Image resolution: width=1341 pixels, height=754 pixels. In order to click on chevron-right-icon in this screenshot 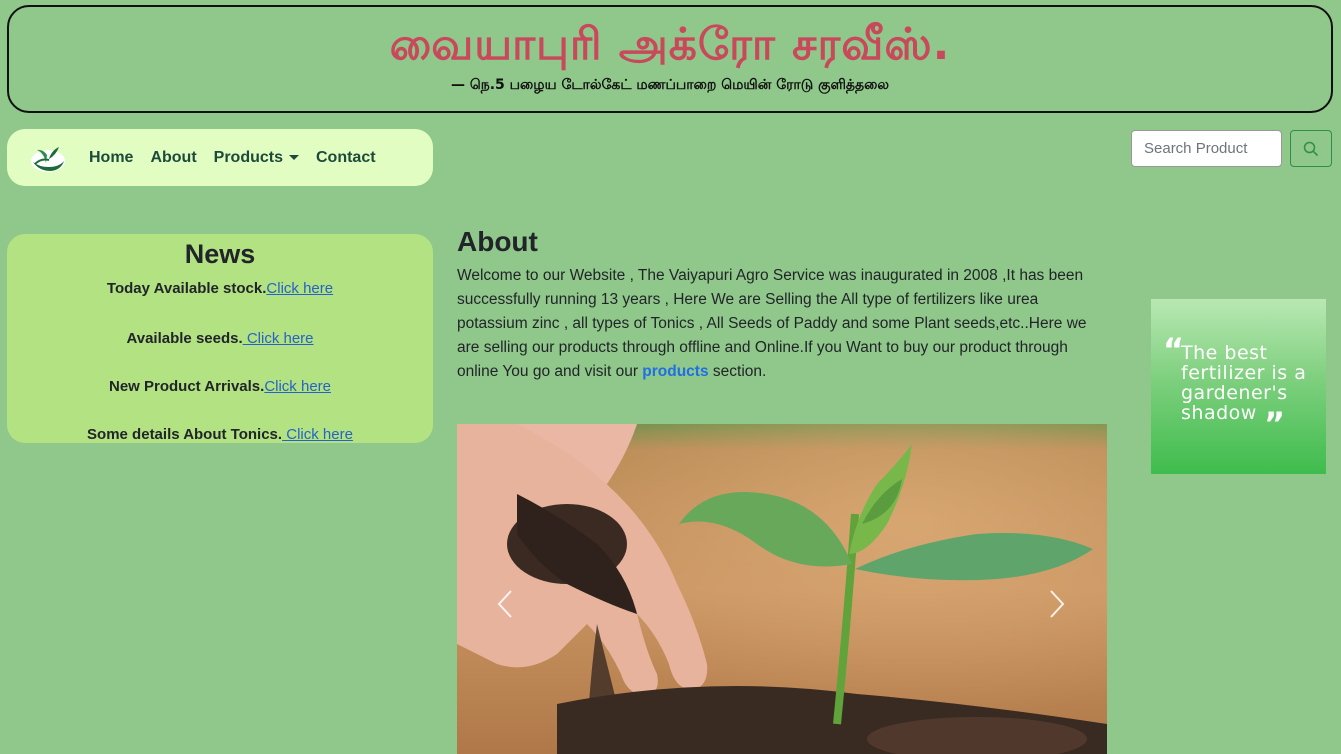, I will do `click(1057, 606)`.